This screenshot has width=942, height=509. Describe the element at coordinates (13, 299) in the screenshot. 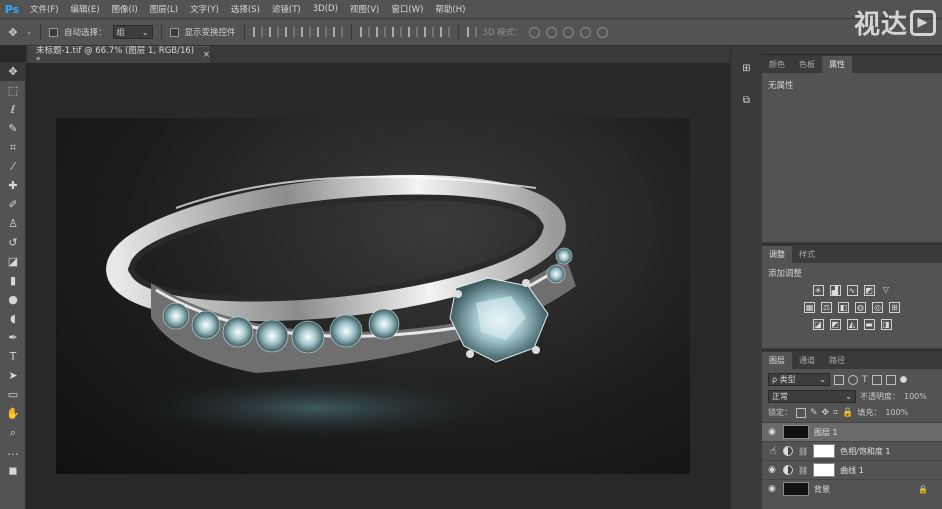

I see `blur-tool-icon: ●` at that location.